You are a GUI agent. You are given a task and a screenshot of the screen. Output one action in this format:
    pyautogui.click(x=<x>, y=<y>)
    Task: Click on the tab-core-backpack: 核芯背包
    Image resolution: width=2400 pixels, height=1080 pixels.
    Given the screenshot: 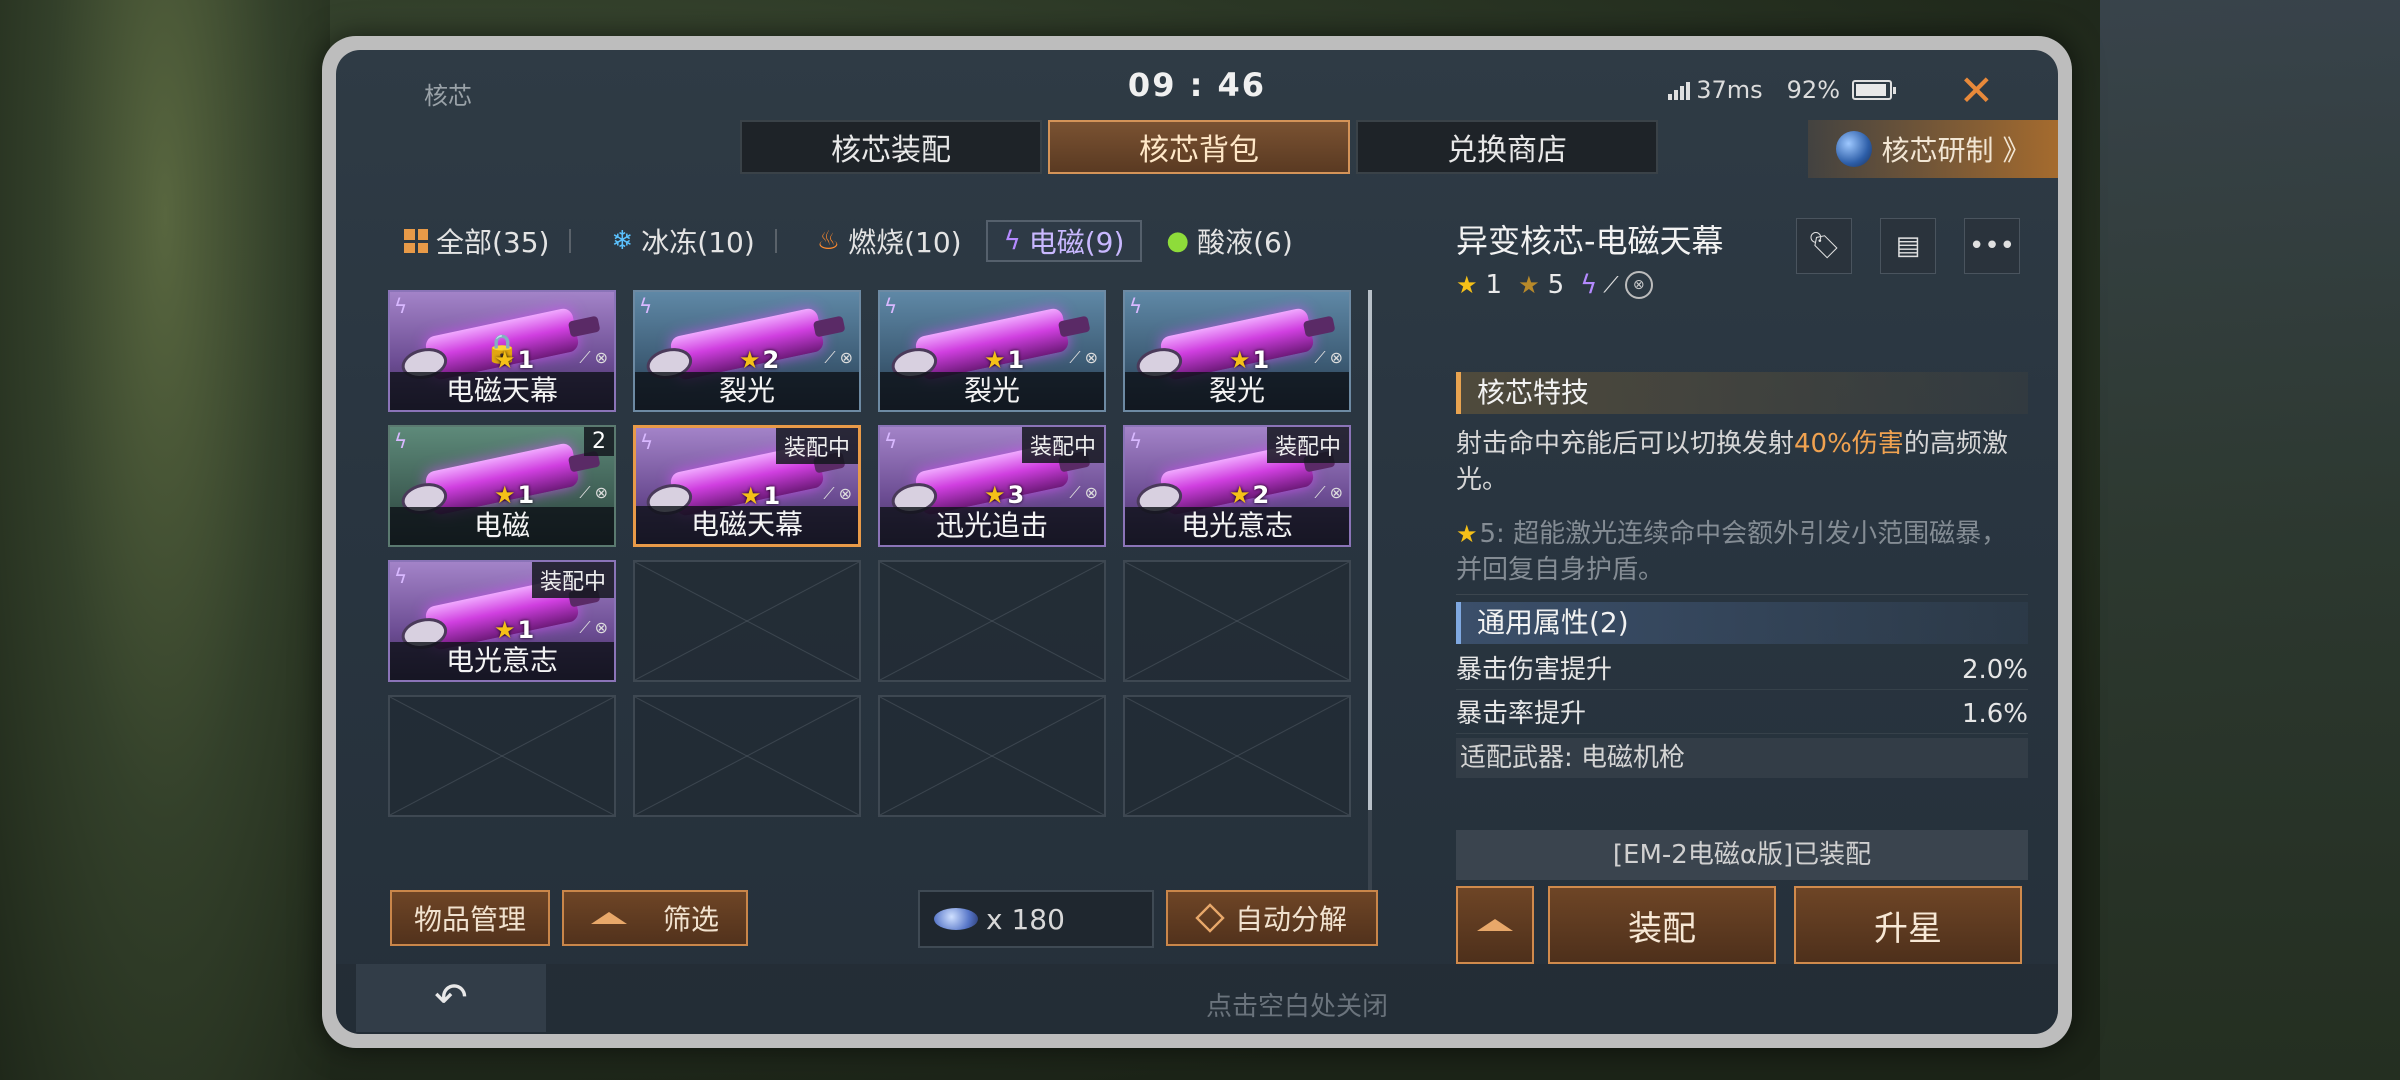 What is the action you would take?
    pyautogui.click(x=1199, y=147)
    